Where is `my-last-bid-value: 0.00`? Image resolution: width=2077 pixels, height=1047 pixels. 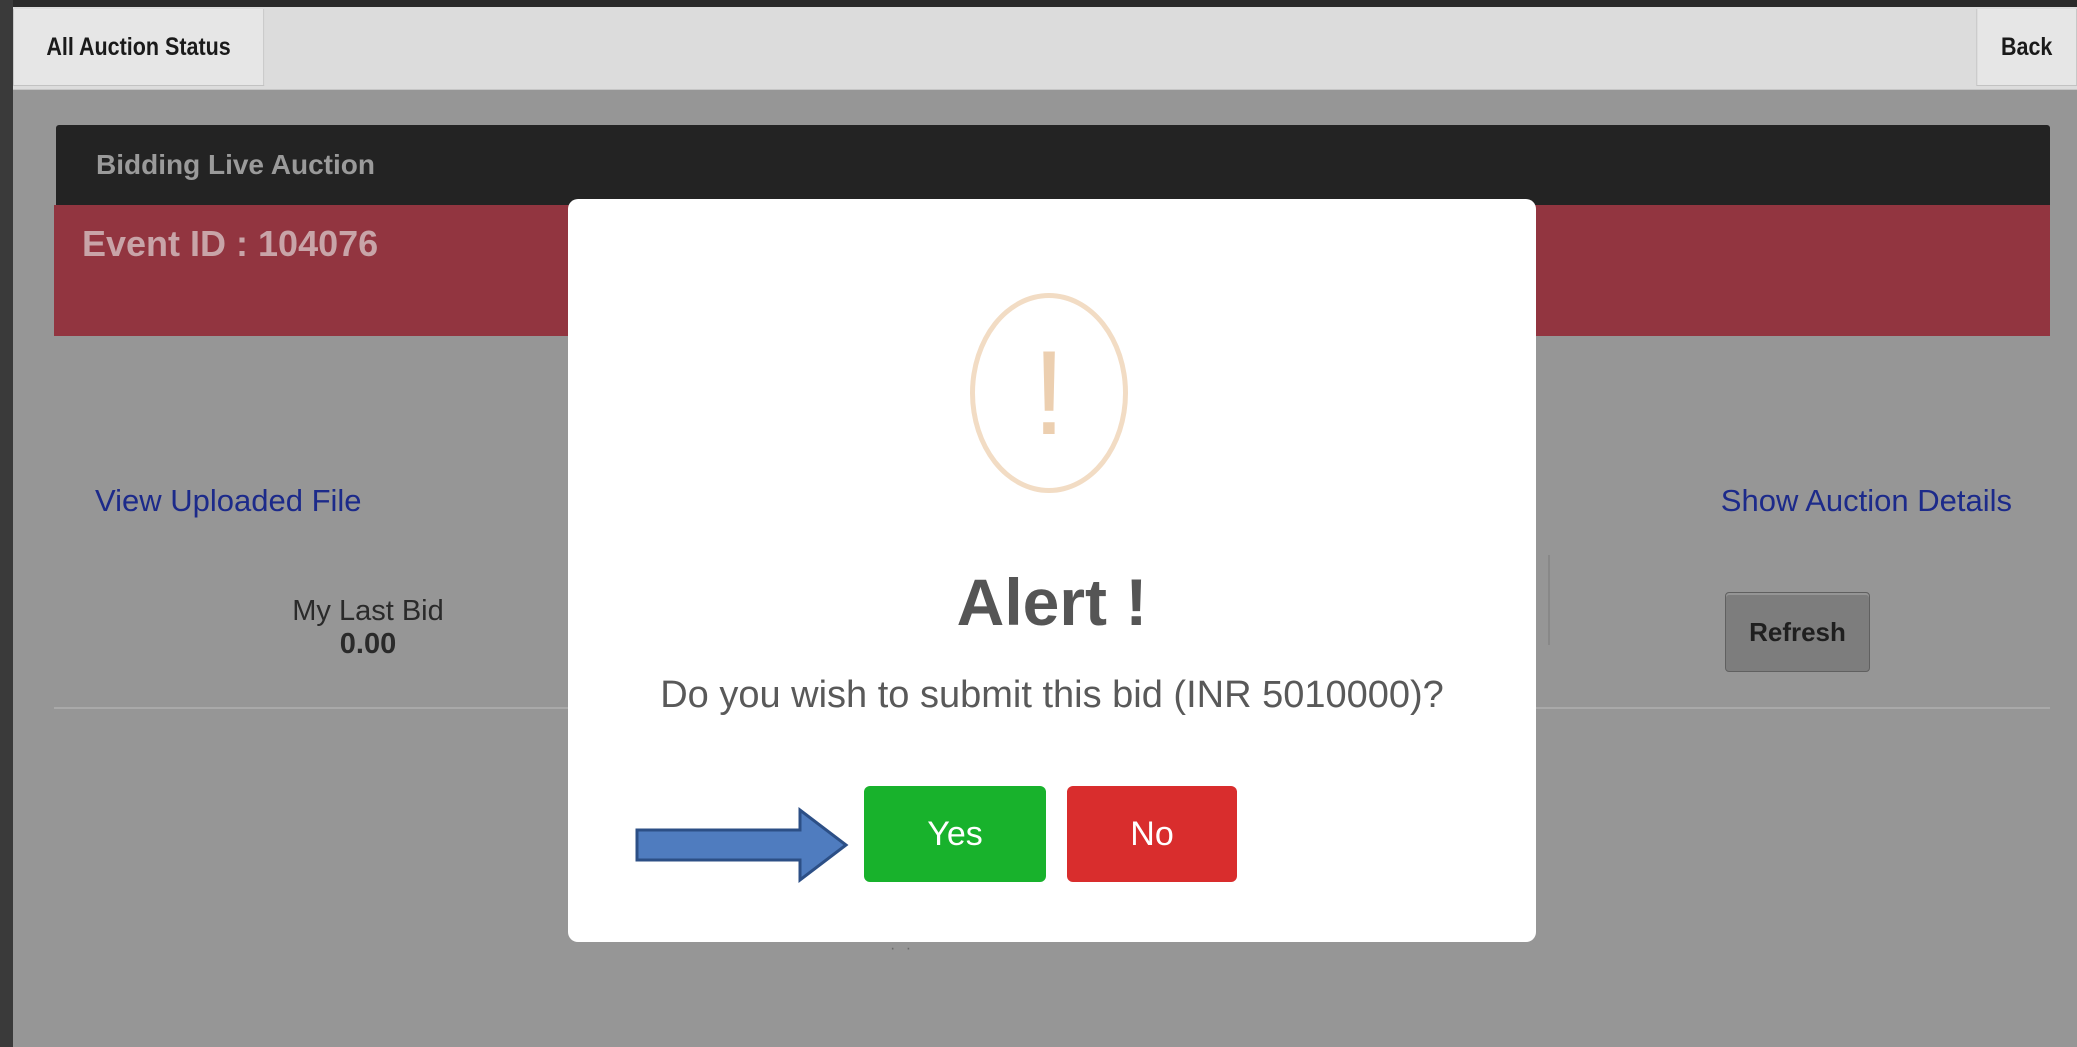 my-last-bid-value: 0.00 is located at coordinates (368, 644).